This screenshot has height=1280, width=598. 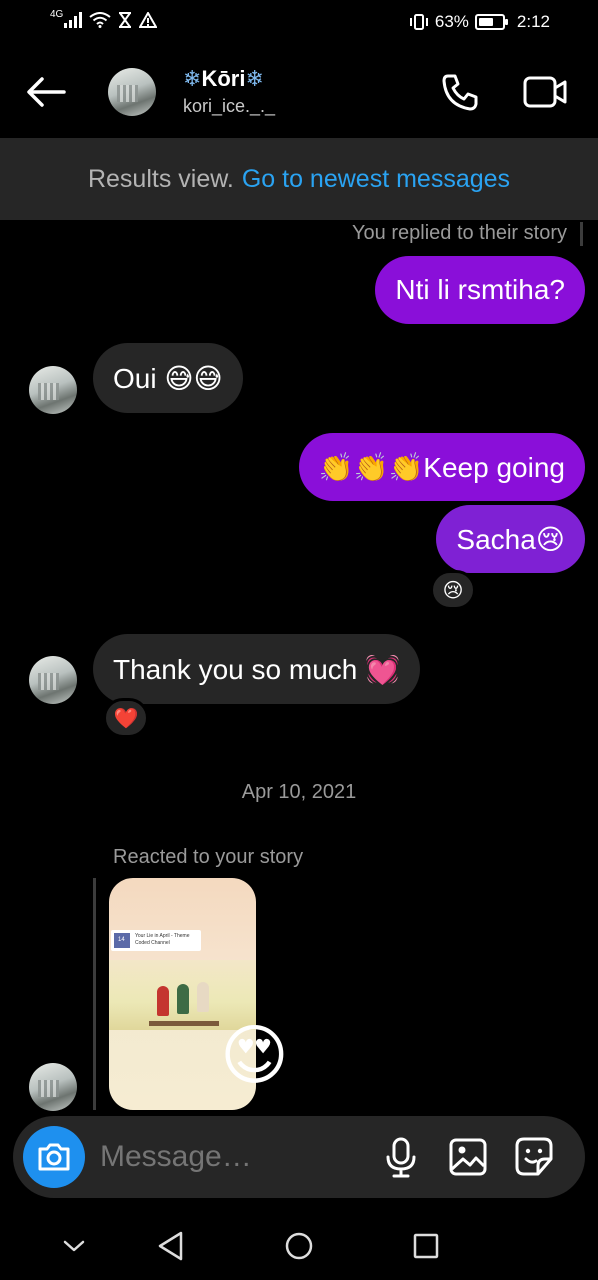 What do you see at coordinates (451, 21) in the screenshot?
I see `battery-percent: 63%` at bounding box center [451, 21].